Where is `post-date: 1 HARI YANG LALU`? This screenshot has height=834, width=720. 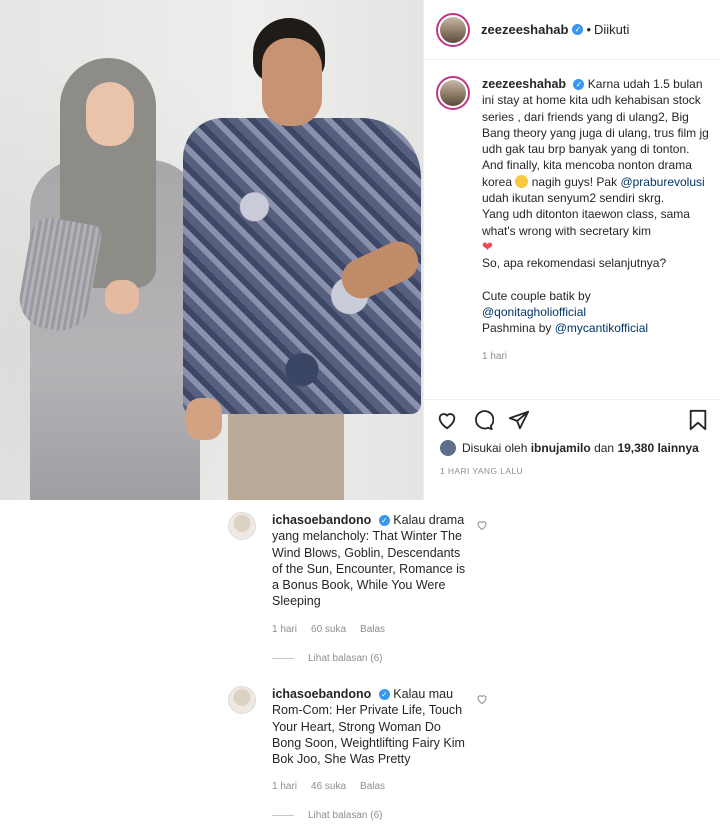 post-date: 1 HARI YANG LALU is located at coordinates (482, 471).